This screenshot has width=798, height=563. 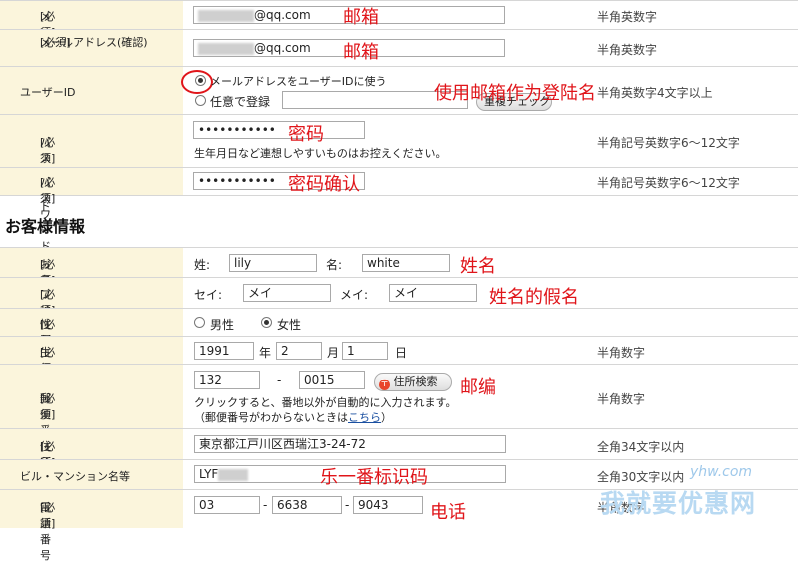 I want to click on radio-use-email, so click(x=200, y=80).